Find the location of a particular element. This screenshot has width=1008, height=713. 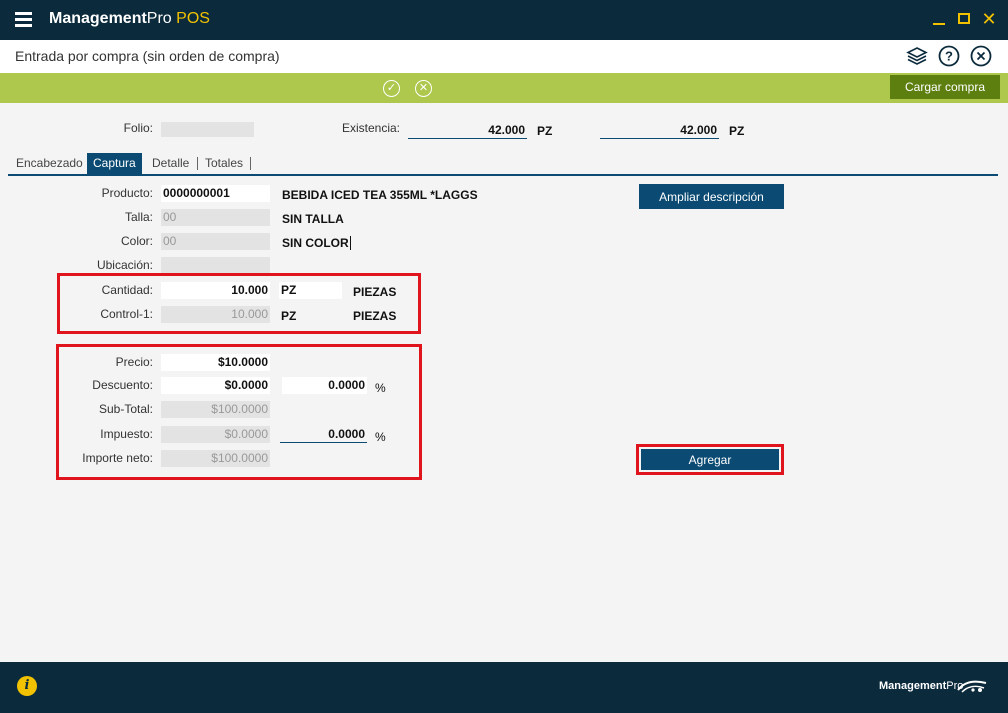

subtotal-field: $100.0000 is located at coordinates (215, 409).